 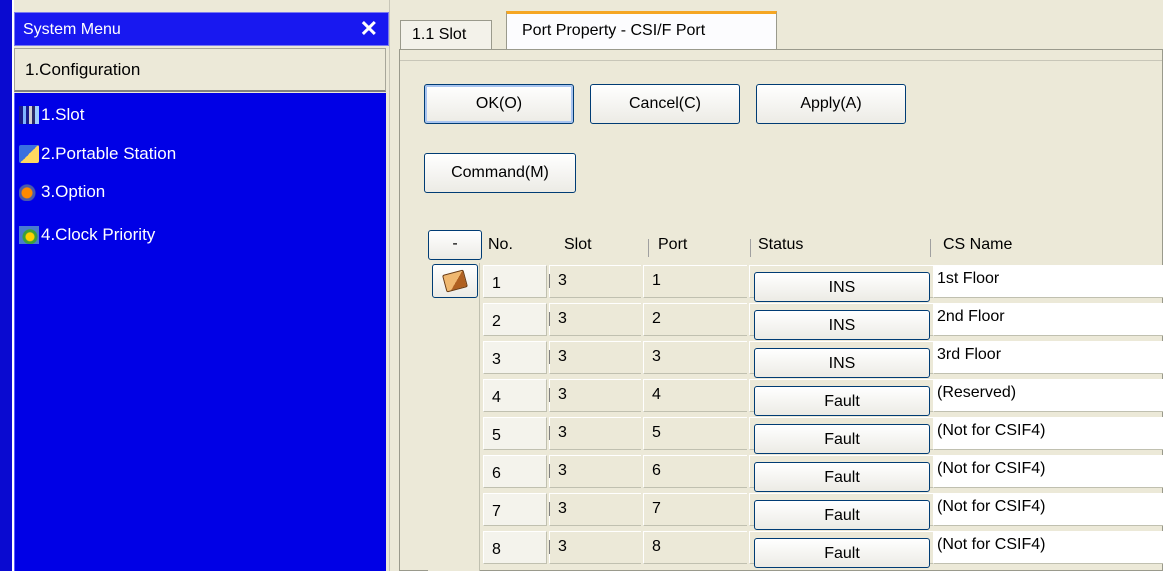 I want to click on menu-item-label: 1.Slot, so click(x=63, y=114).